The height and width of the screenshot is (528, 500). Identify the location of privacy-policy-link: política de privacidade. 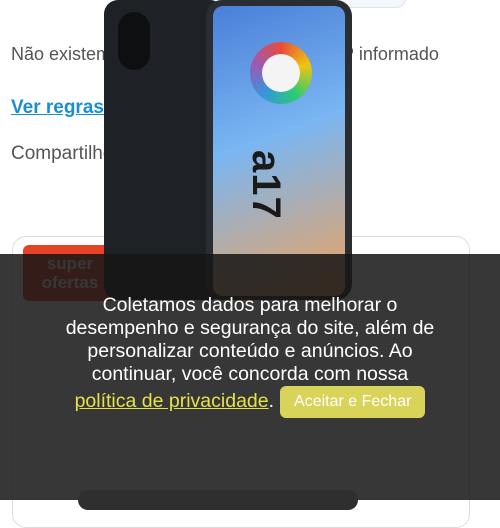
(172, 401).